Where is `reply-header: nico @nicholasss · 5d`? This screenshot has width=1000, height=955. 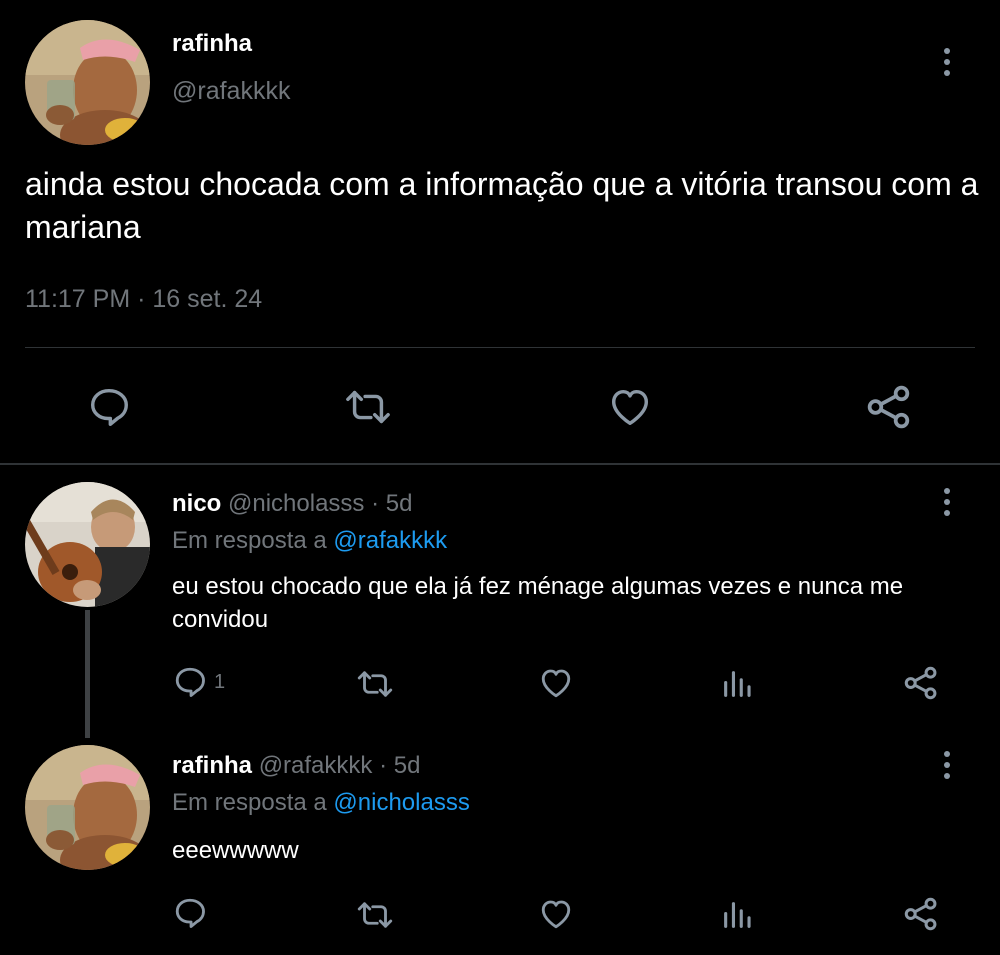
reply-header: nico @nicholasss · 5d is located at coordinates (292, 504).